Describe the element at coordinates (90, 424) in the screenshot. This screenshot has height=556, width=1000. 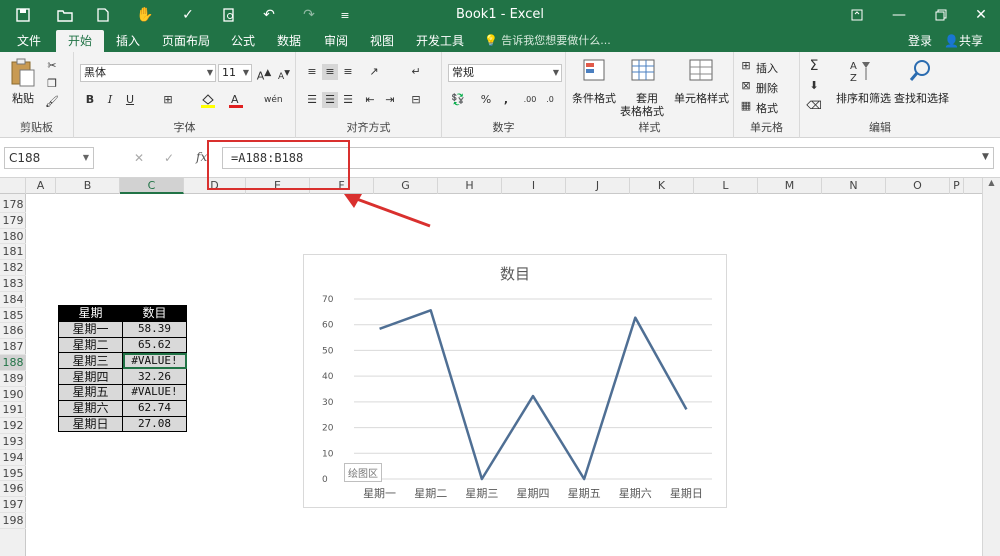
I see `weekday-cell: 星期日` at that location.